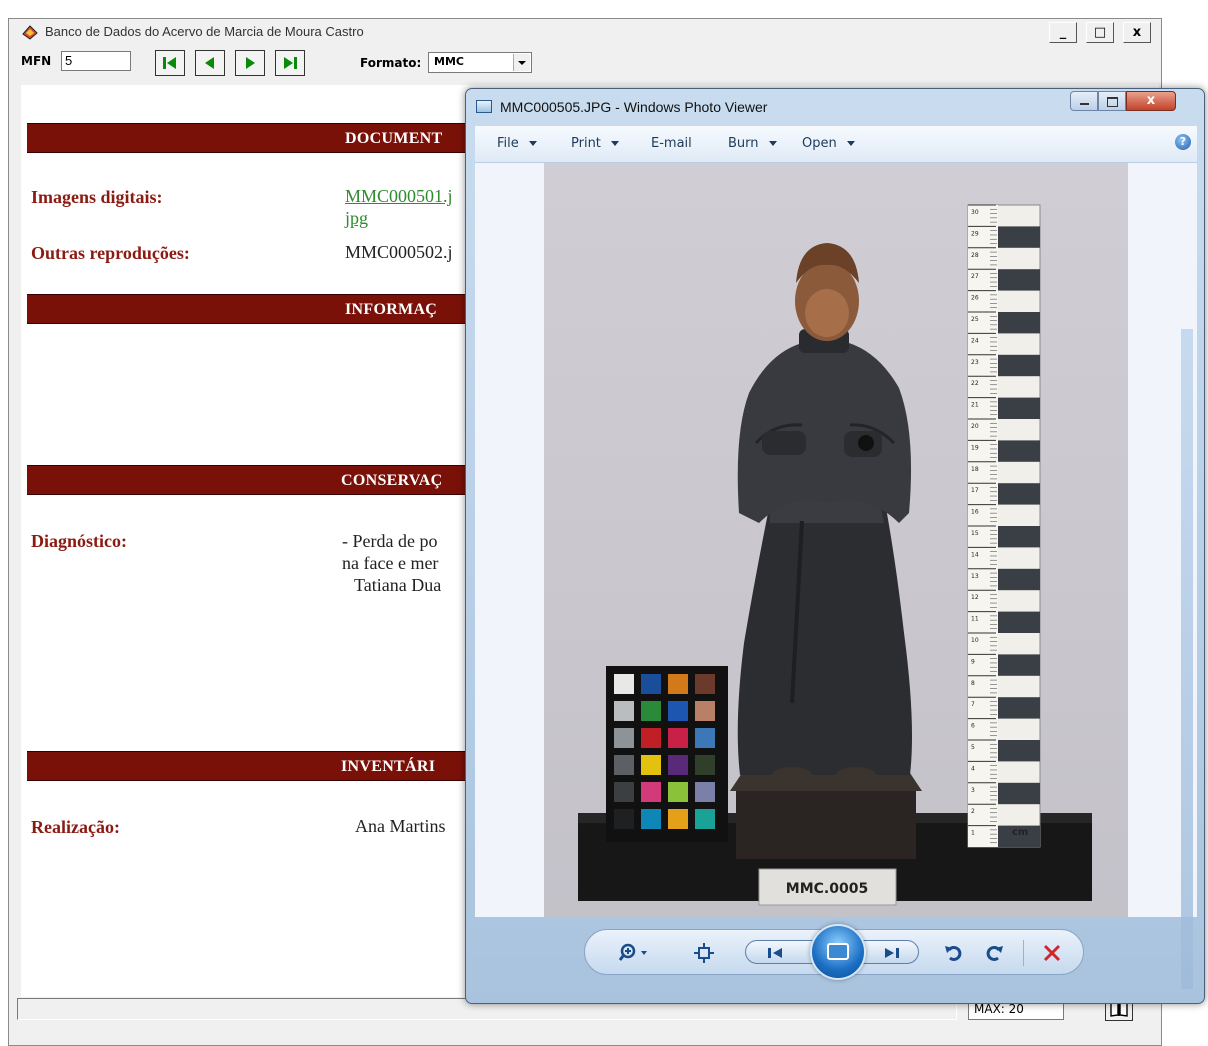 The image size is (1208, 1046). Describe the element at coordinates (635, 953) in the screenshot. I see `zoom-icon` at that location.